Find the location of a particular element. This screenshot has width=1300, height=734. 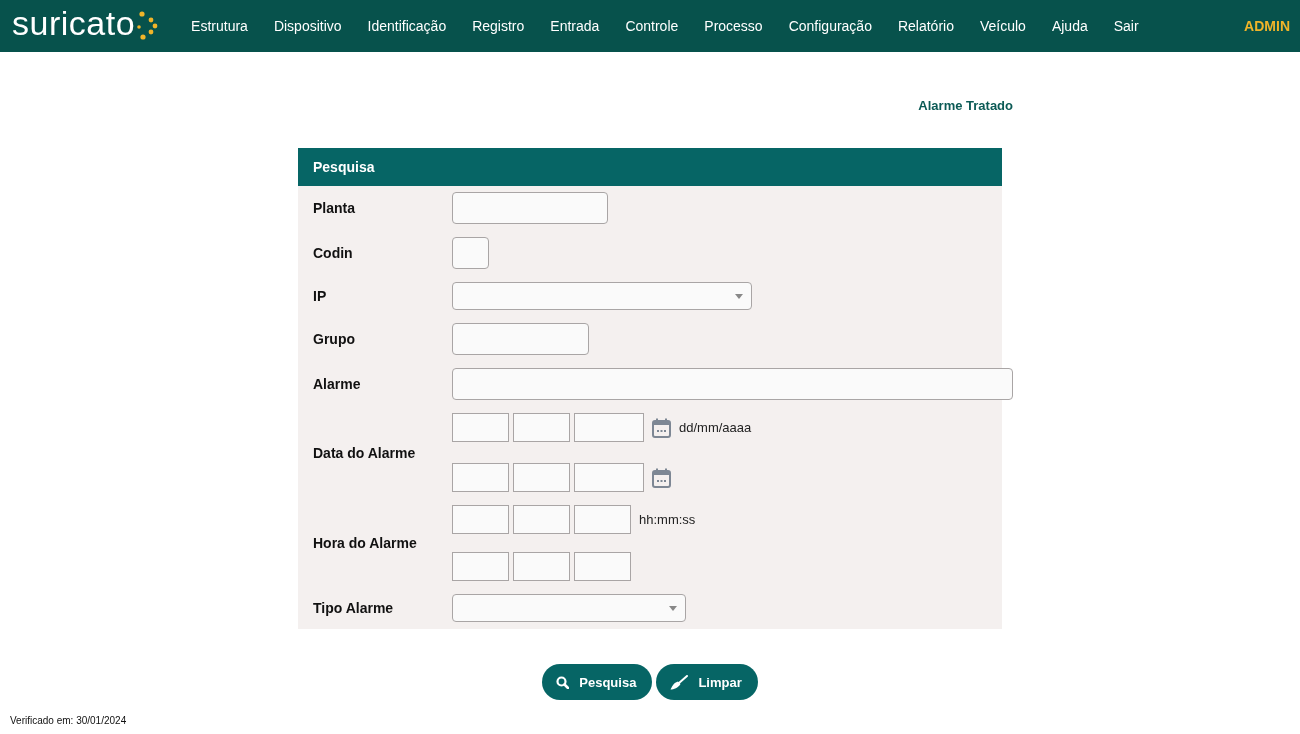

logo-text: suricato is located at coordinates (74, 25).